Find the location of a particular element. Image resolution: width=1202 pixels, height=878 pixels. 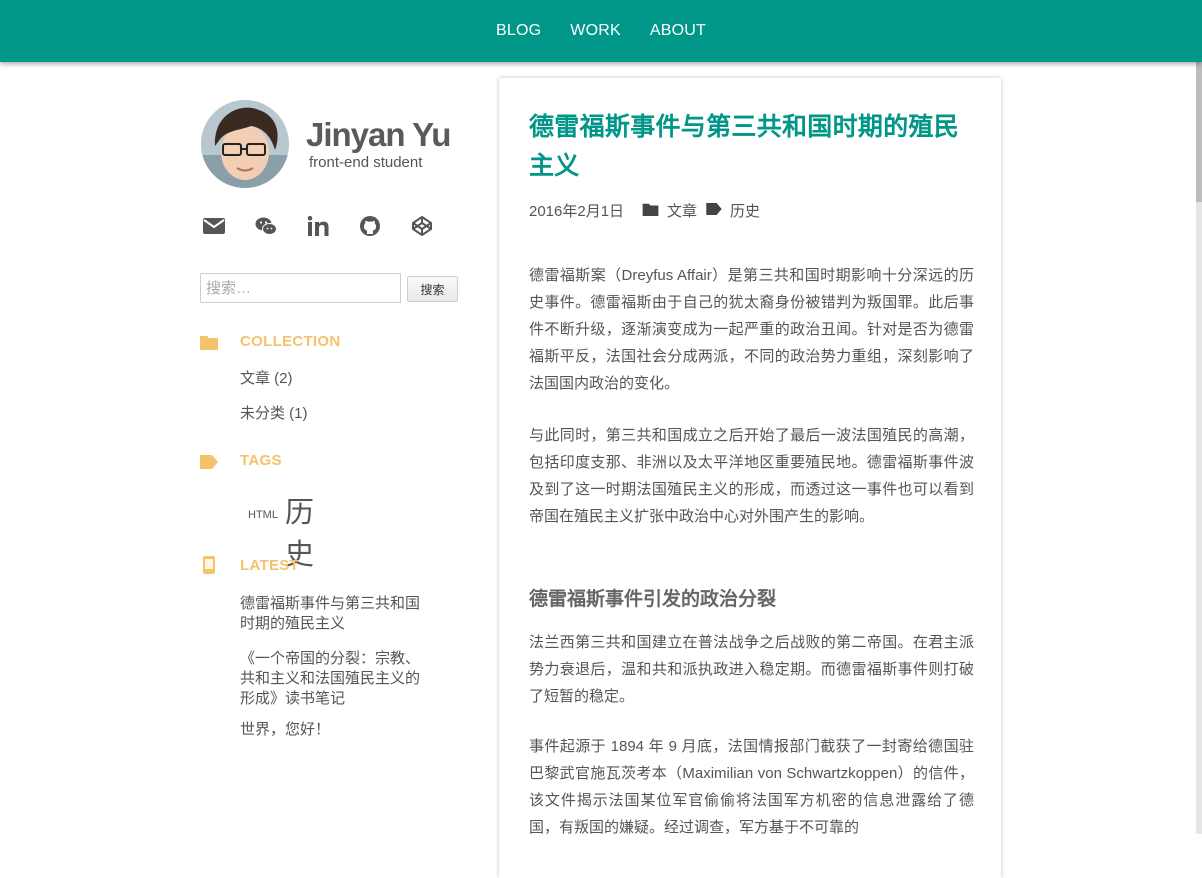

tag-html: HTML is located at coordinates (263, 515).